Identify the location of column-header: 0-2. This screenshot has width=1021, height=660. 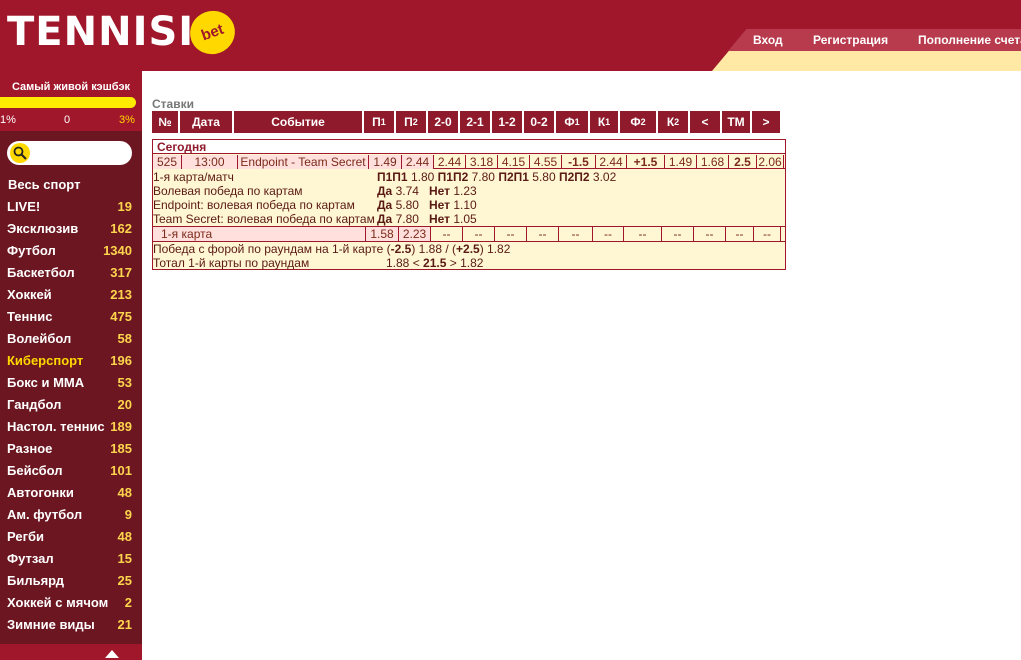
(540, 122).